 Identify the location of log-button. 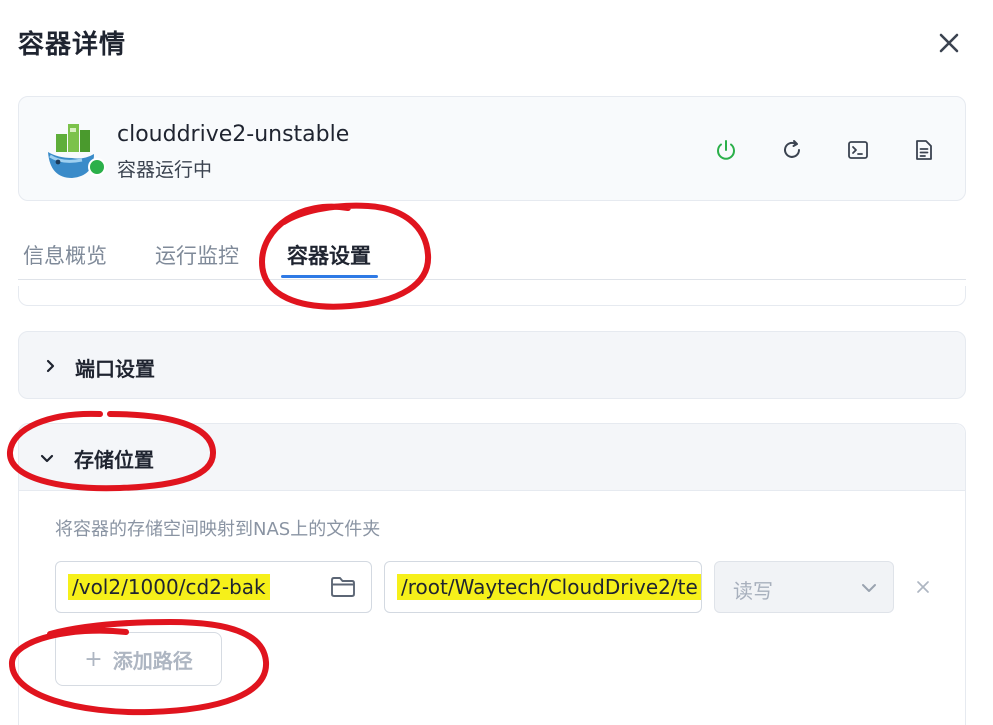
(924, 150).